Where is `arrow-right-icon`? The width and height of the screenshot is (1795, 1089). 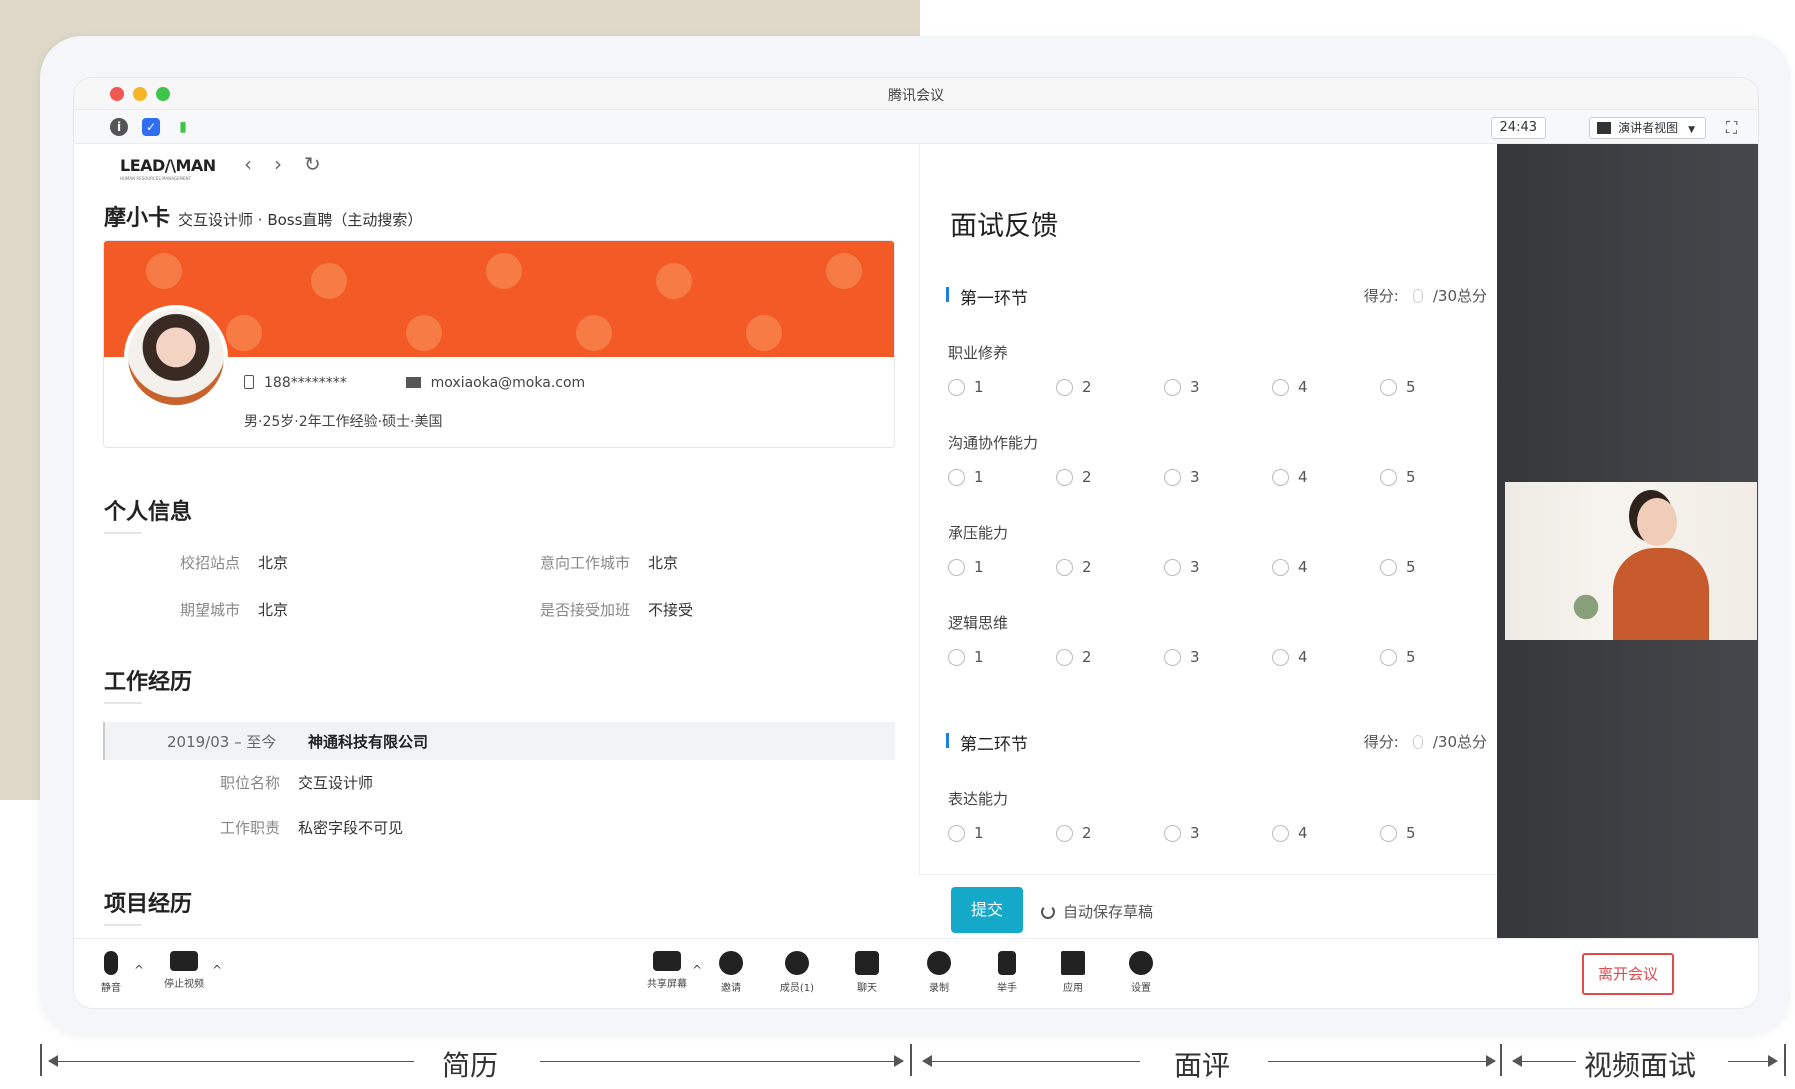
arrow-right-icon is located at coordinates (1773, 1061).